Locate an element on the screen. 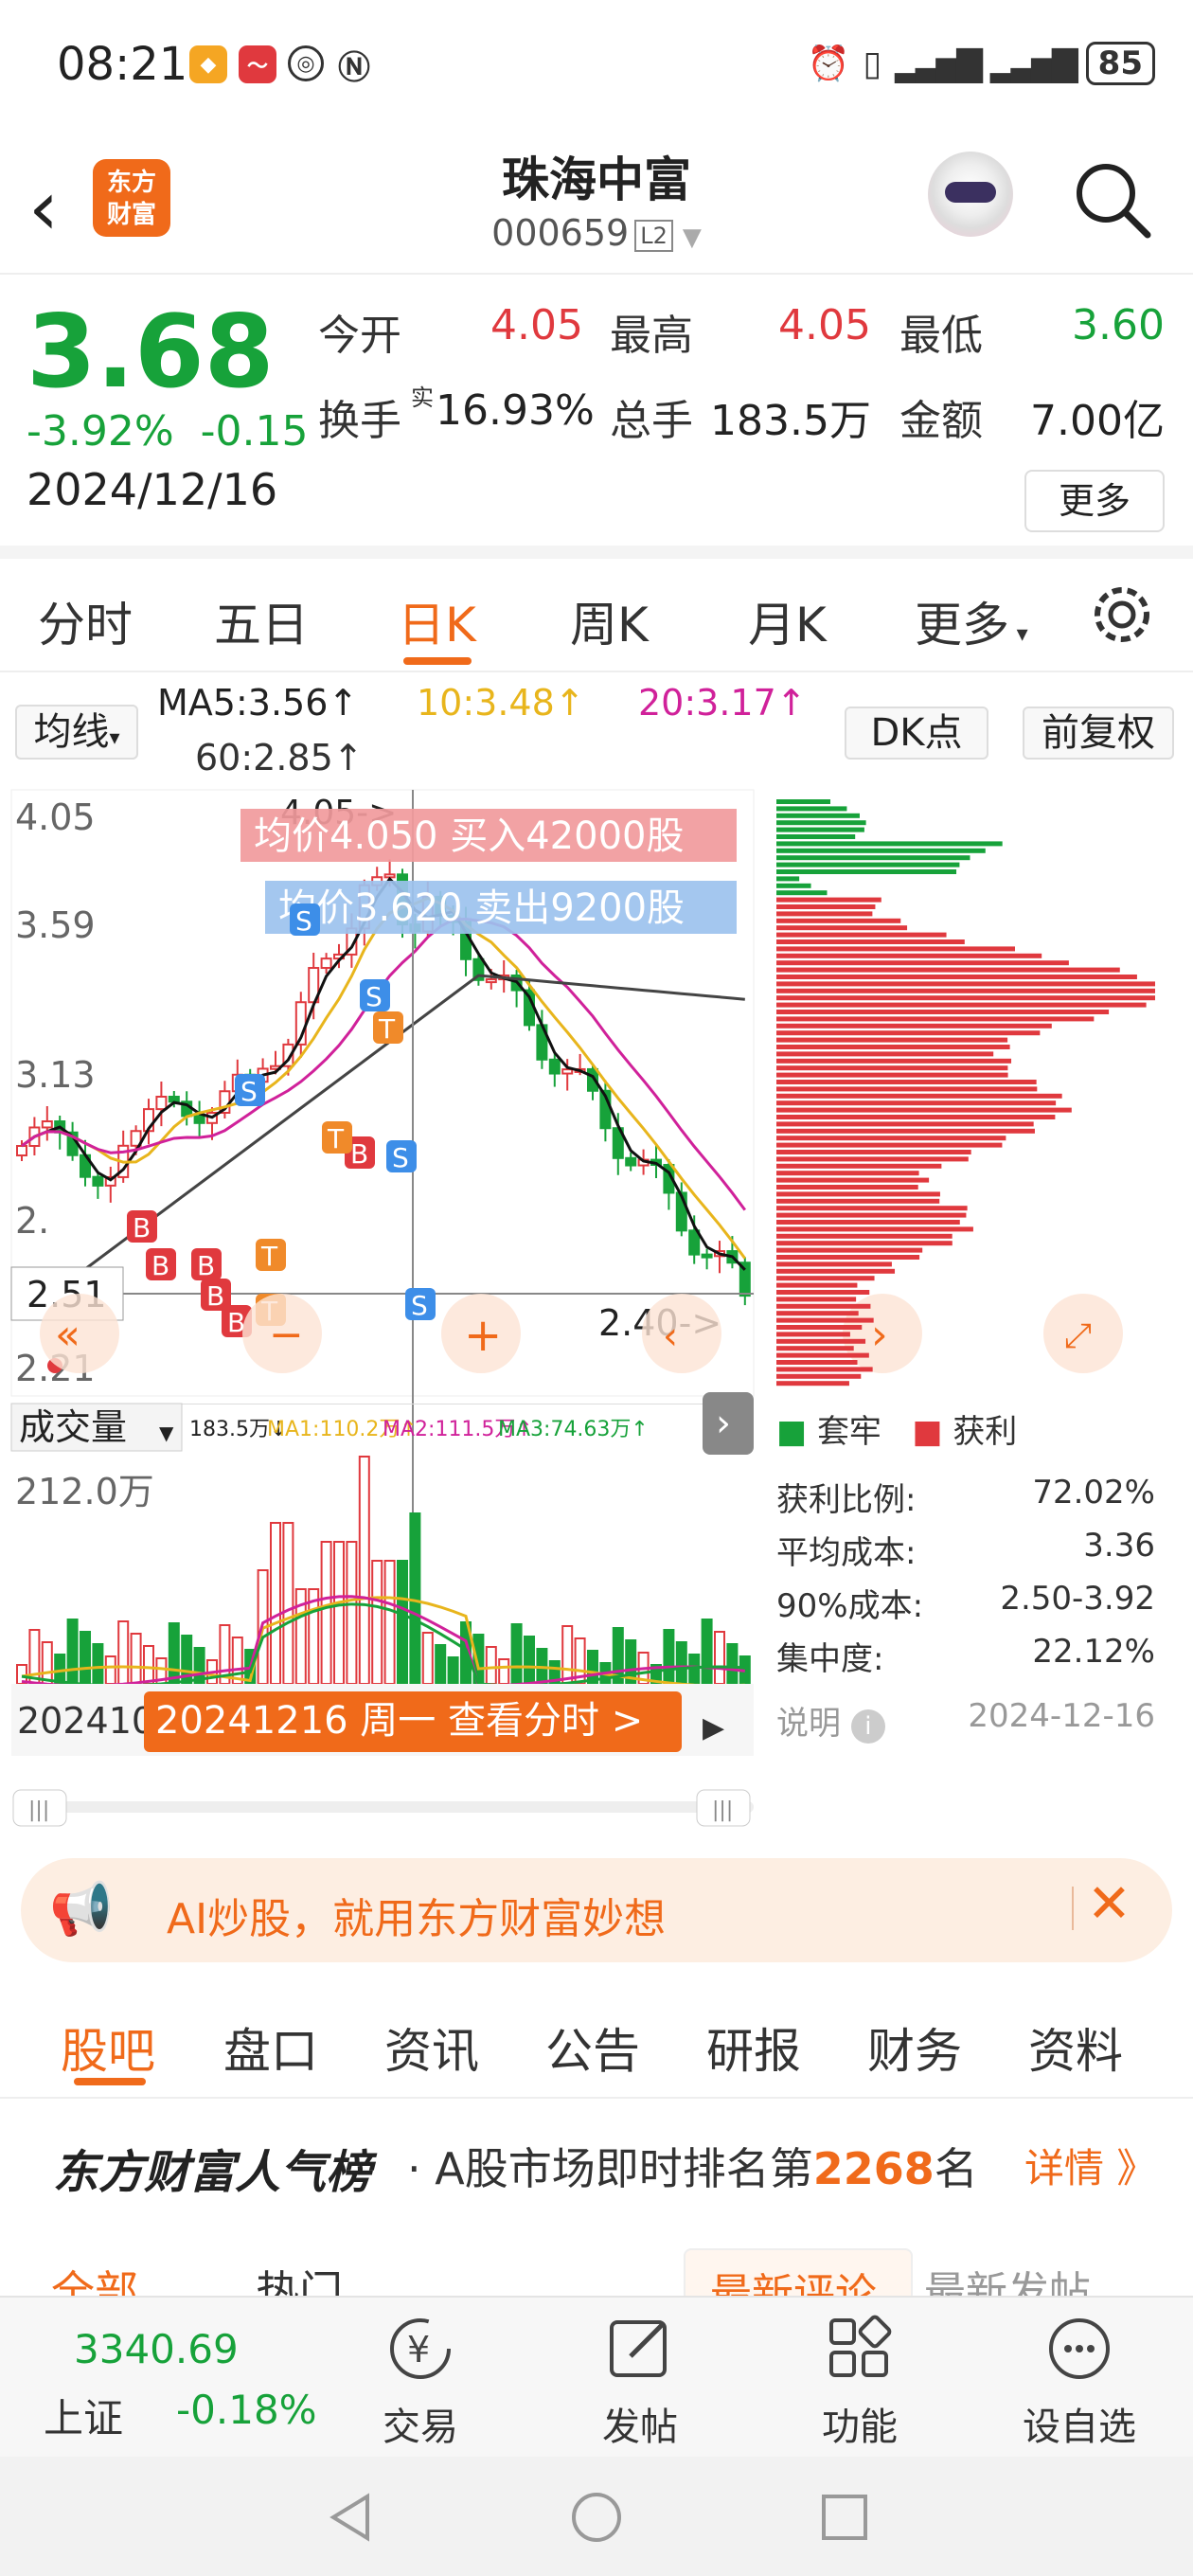 Image resolution: width=1193 pixels, height=2576 pixels. scroll-right-button is located at coordinates (681, 1333).